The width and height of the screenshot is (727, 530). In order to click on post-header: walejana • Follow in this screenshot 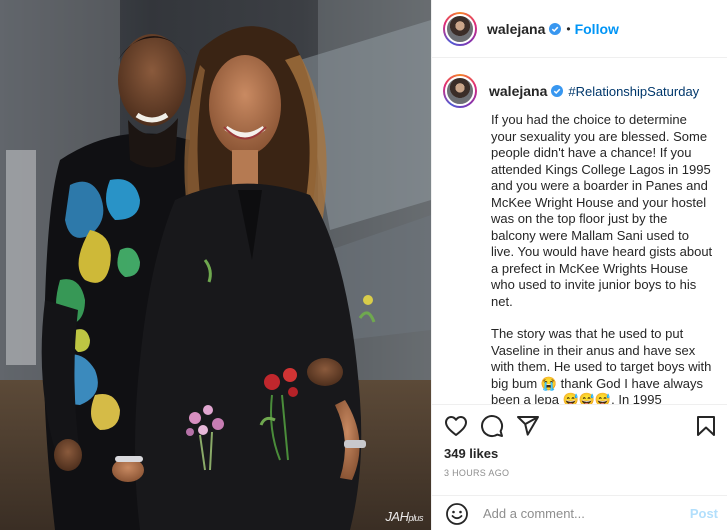, I will do `click(579, 29)`.